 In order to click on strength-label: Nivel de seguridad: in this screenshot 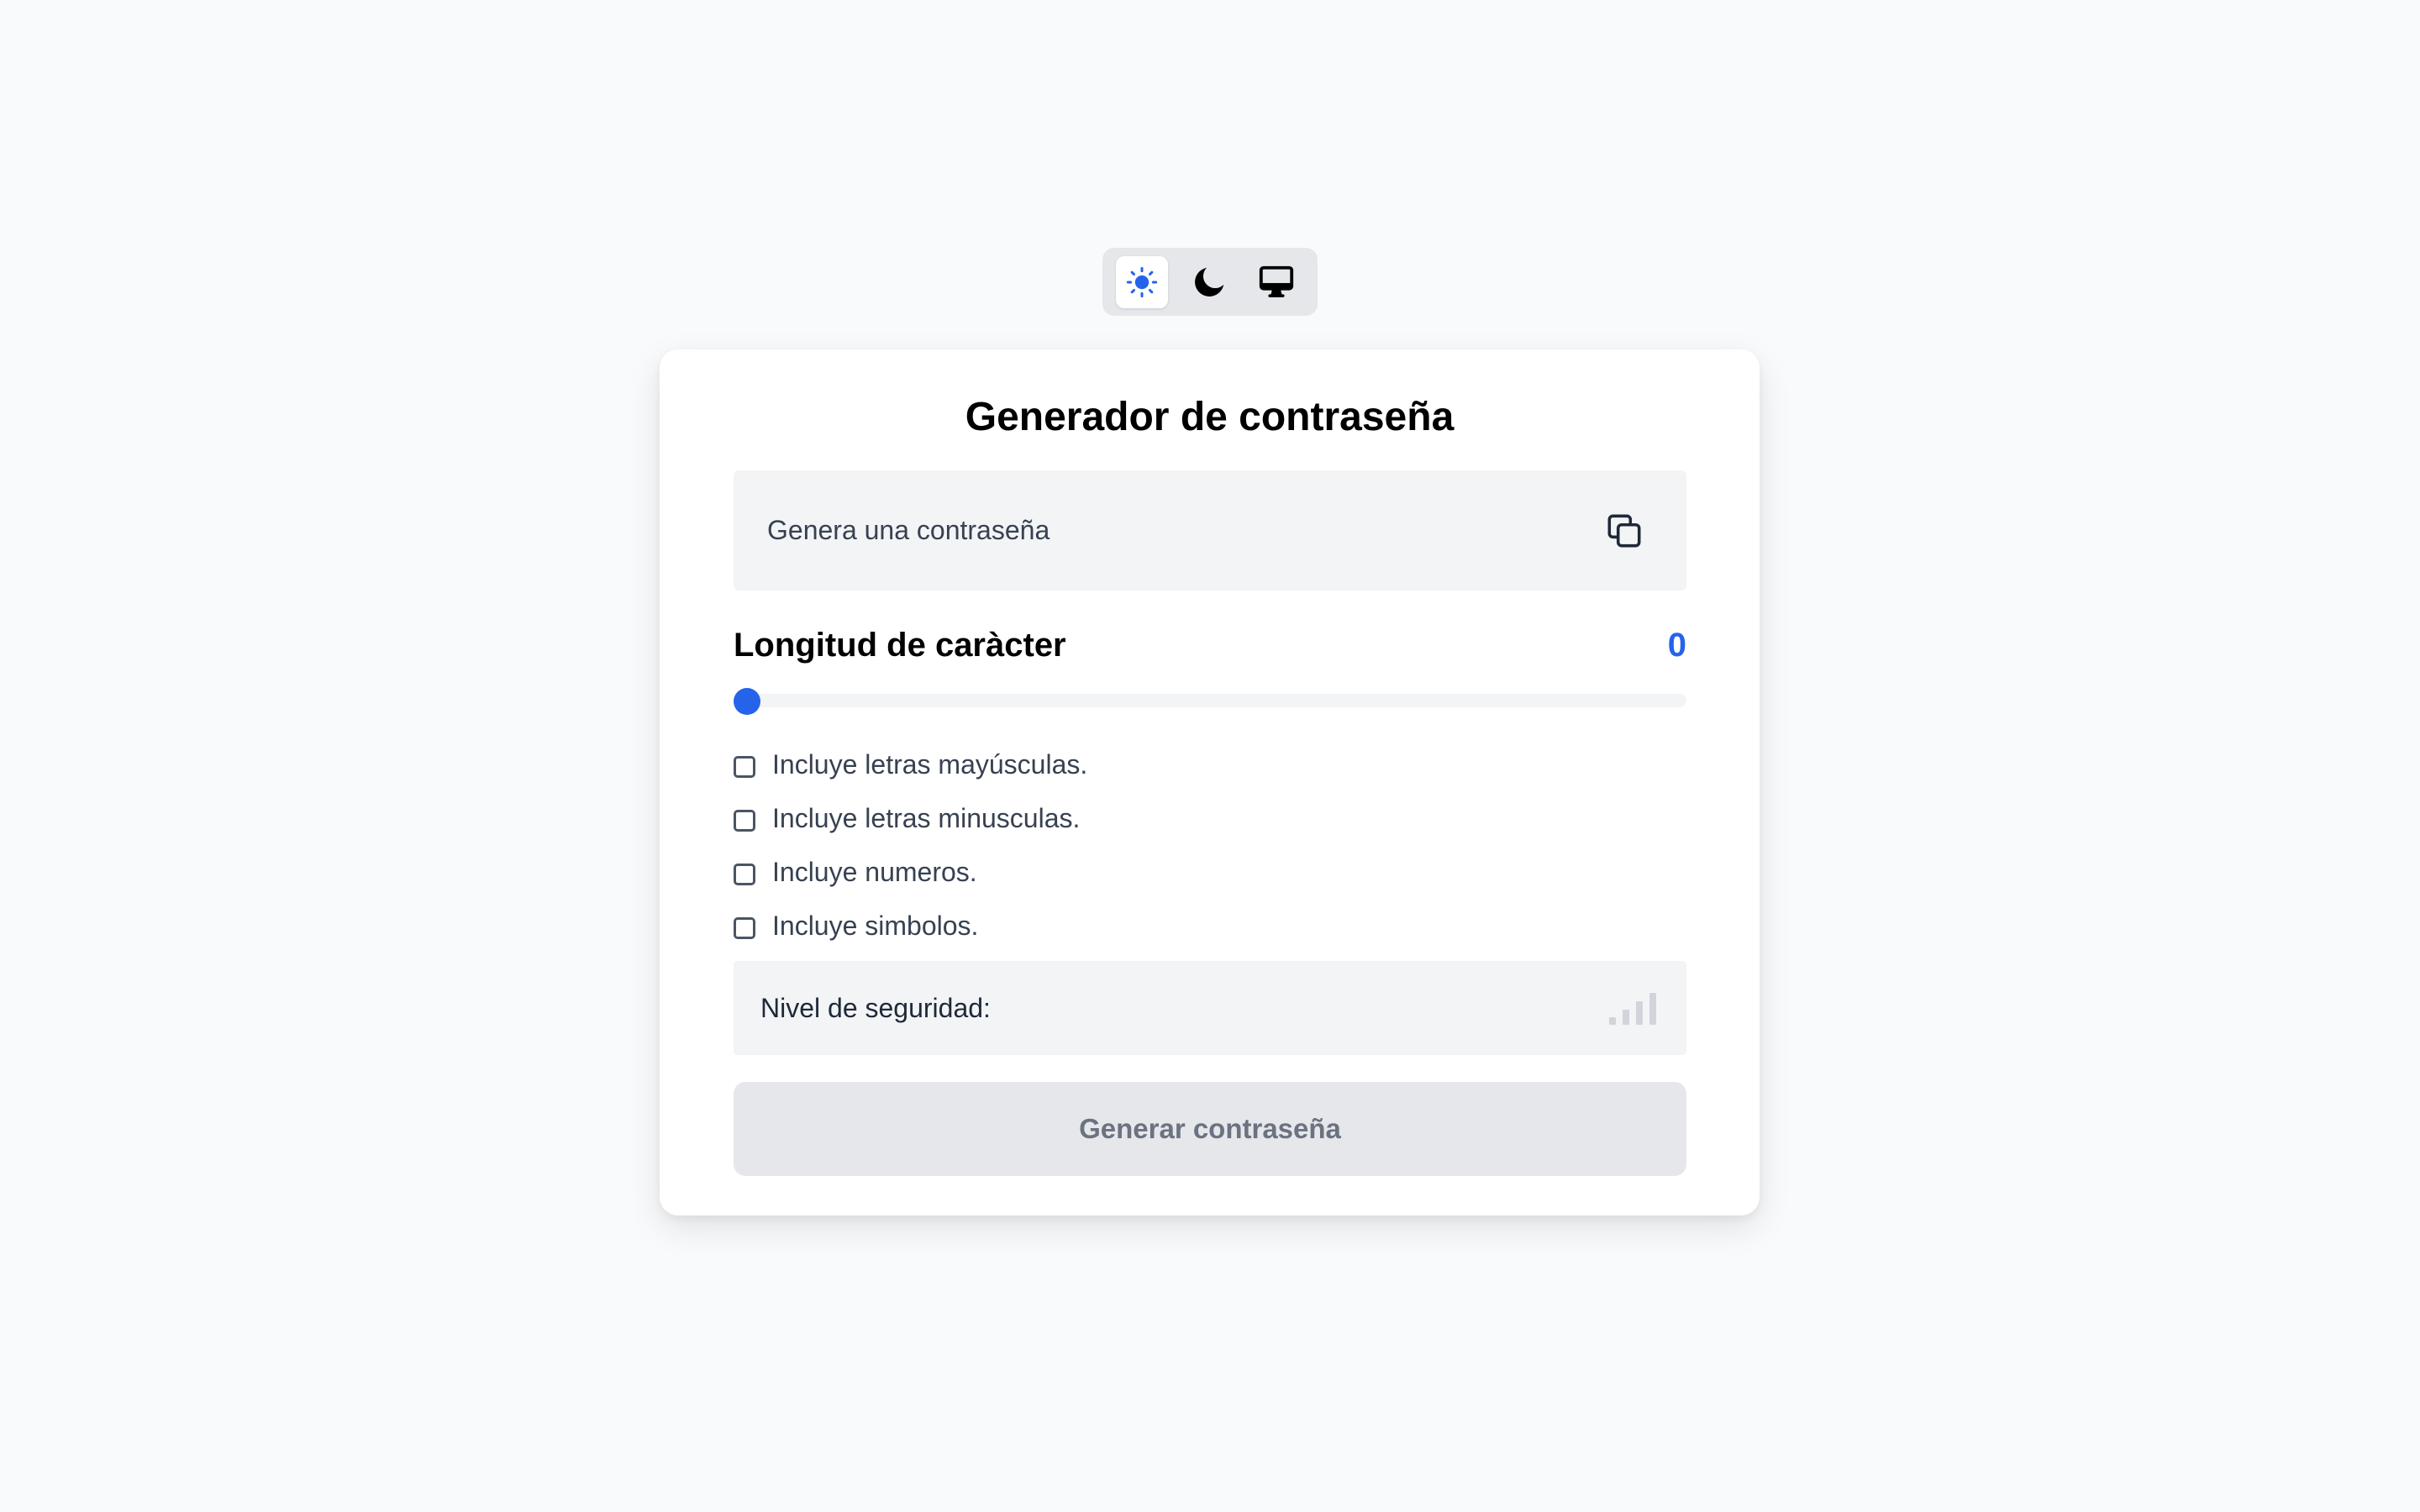, I will do `click(875, 1007)`.